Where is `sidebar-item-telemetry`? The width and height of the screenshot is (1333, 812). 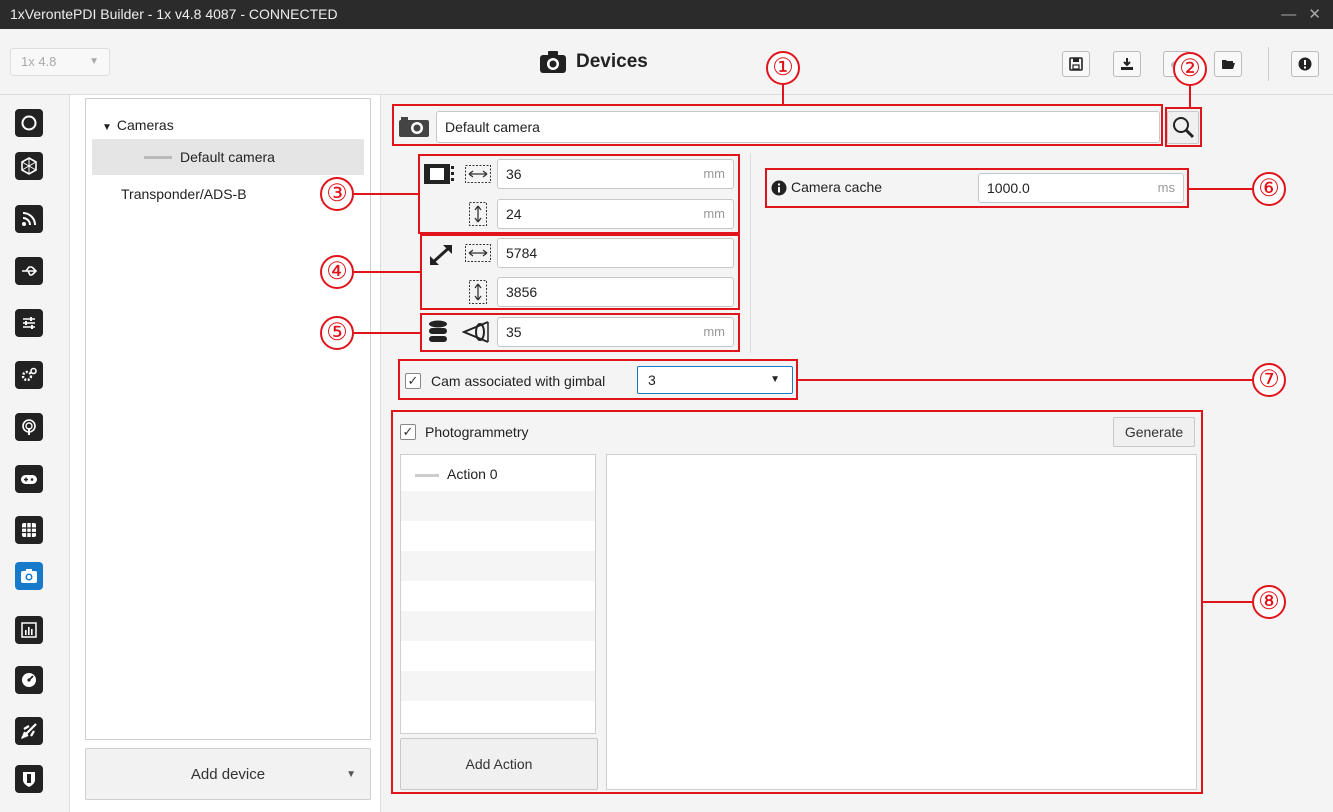
sidebar-item-telemetry is located at coordinates (29, 219).